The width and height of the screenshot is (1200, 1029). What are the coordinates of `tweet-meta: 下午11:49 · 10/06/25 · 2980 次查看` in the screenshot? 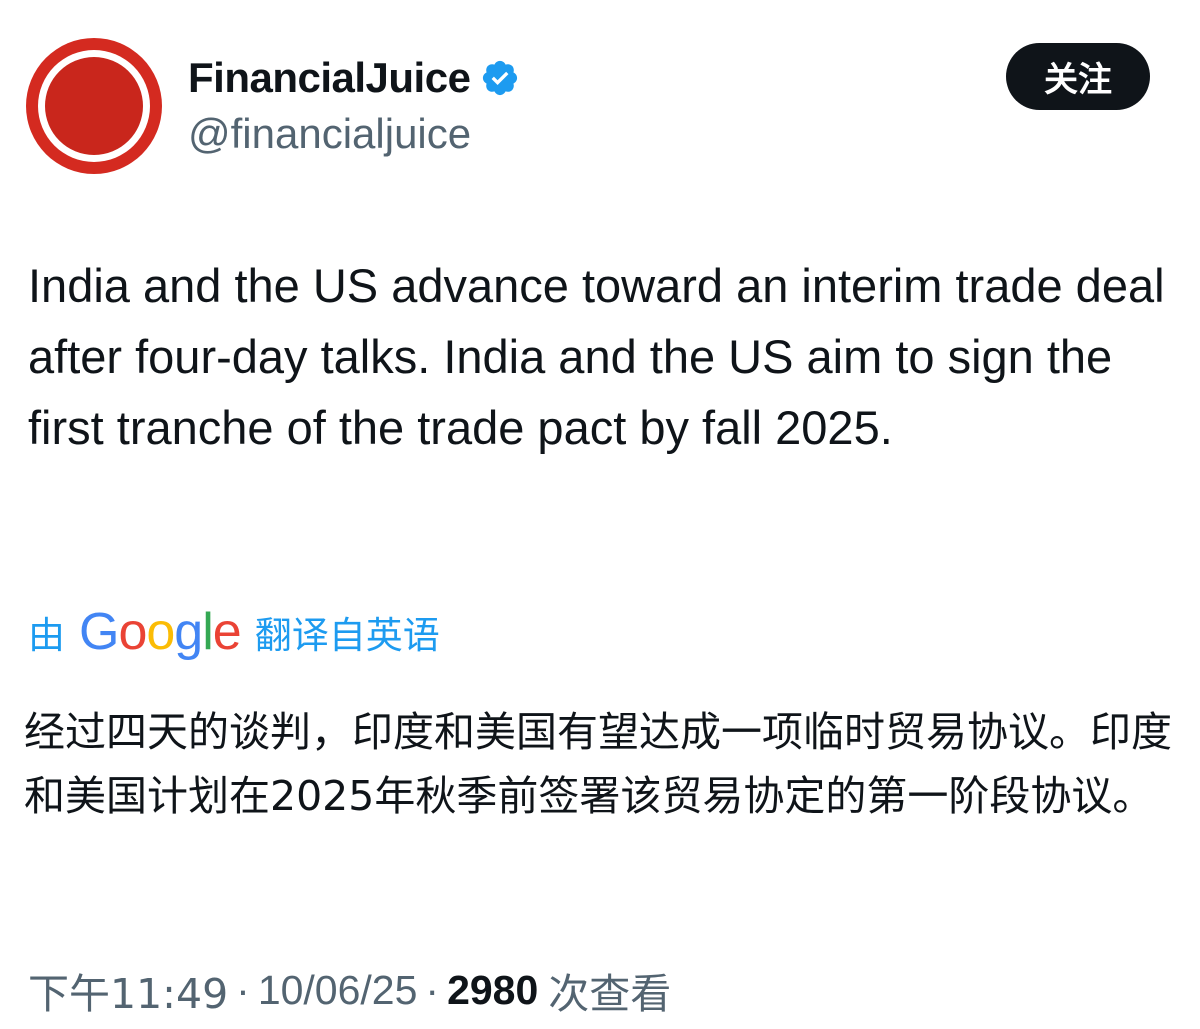 It's located at (350, 990).